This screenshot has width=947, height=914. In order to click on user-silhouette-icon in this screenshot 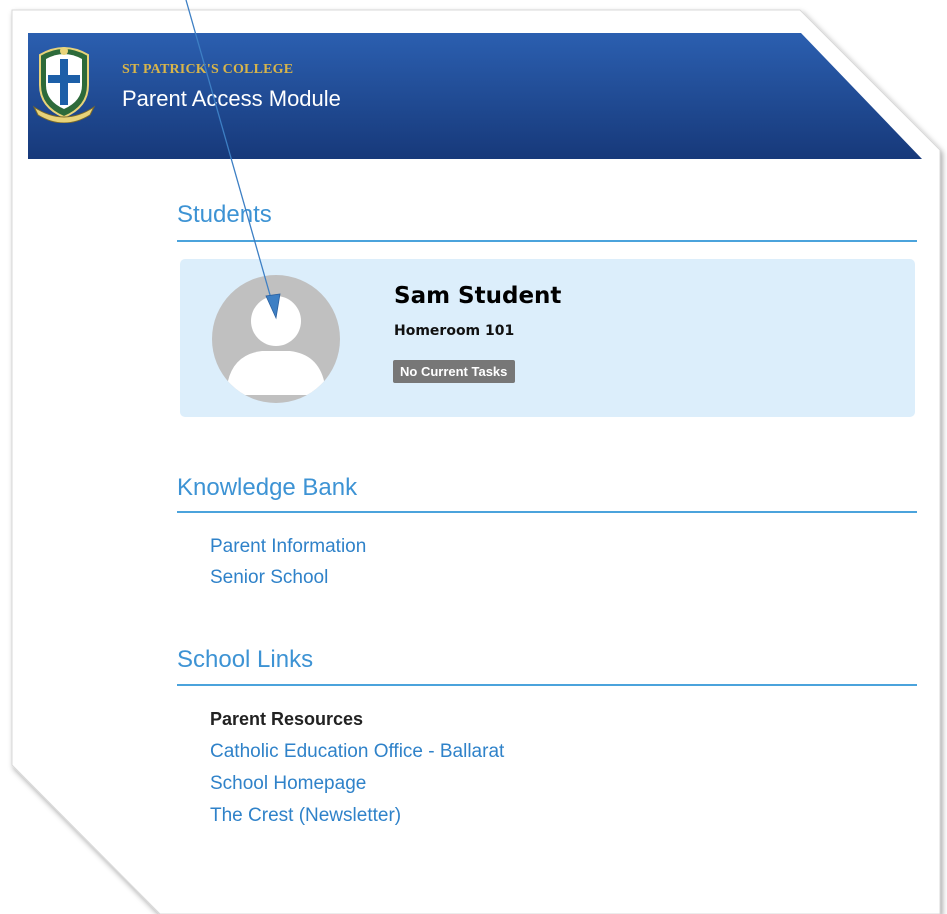, I will do `click(276, 339)`.